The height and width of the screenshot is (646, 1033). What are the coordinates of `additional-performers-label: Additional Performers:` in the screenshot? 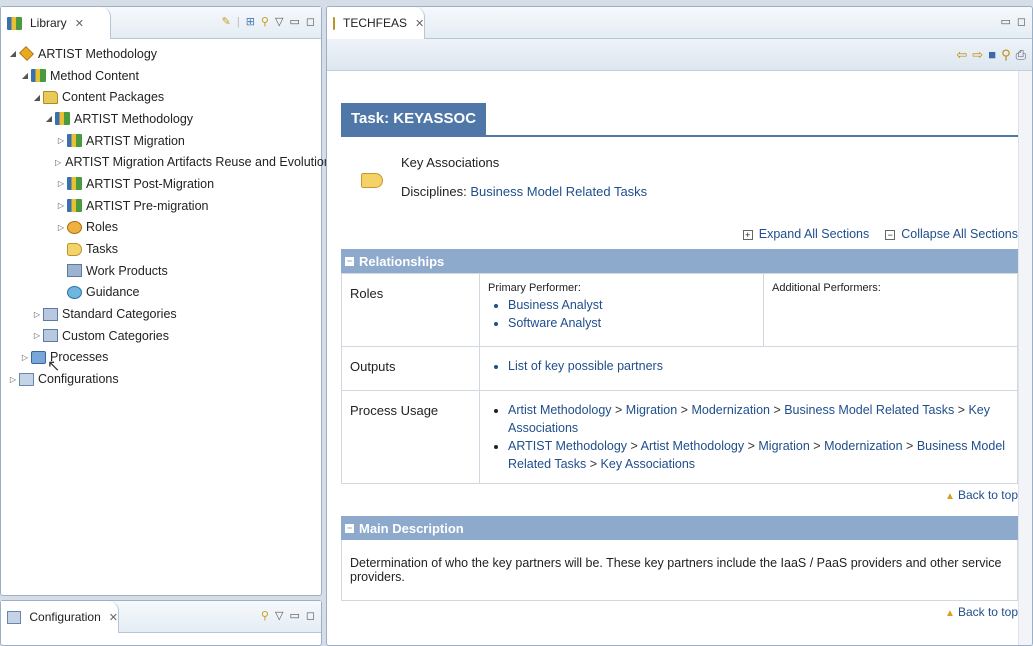 It's located at (826, 288).